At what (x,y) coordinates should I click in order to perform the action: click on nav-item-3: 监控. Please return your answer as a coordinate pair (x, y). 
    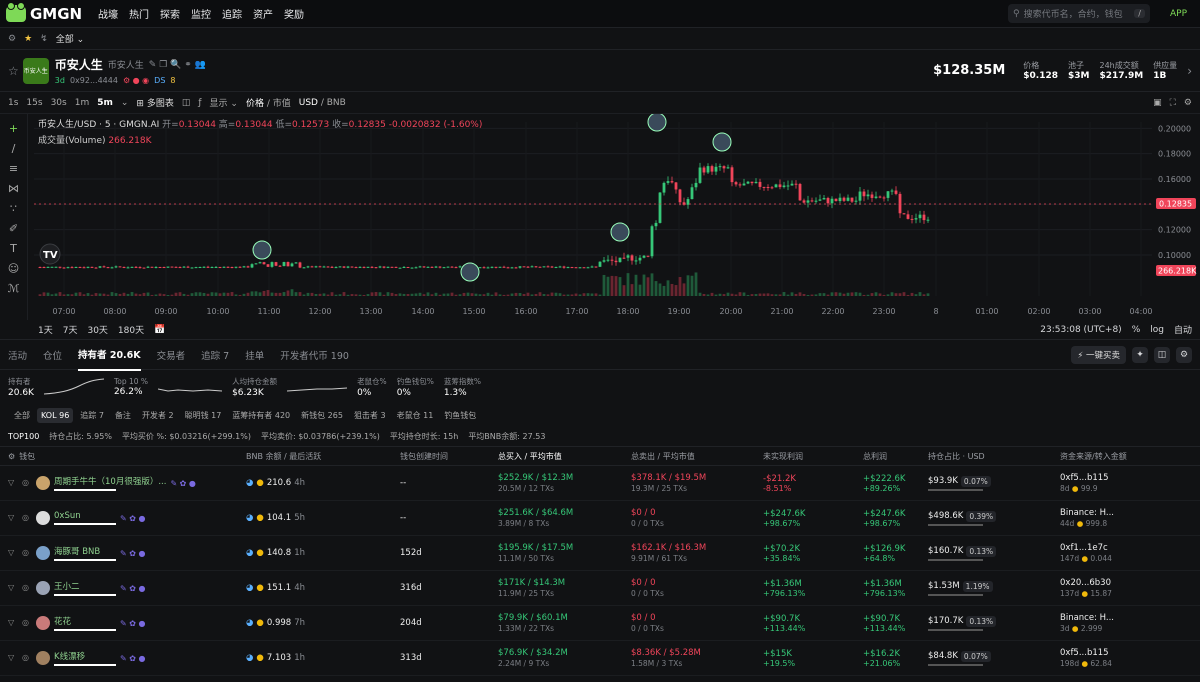
    Looking at the image, I should click on (201, 13).